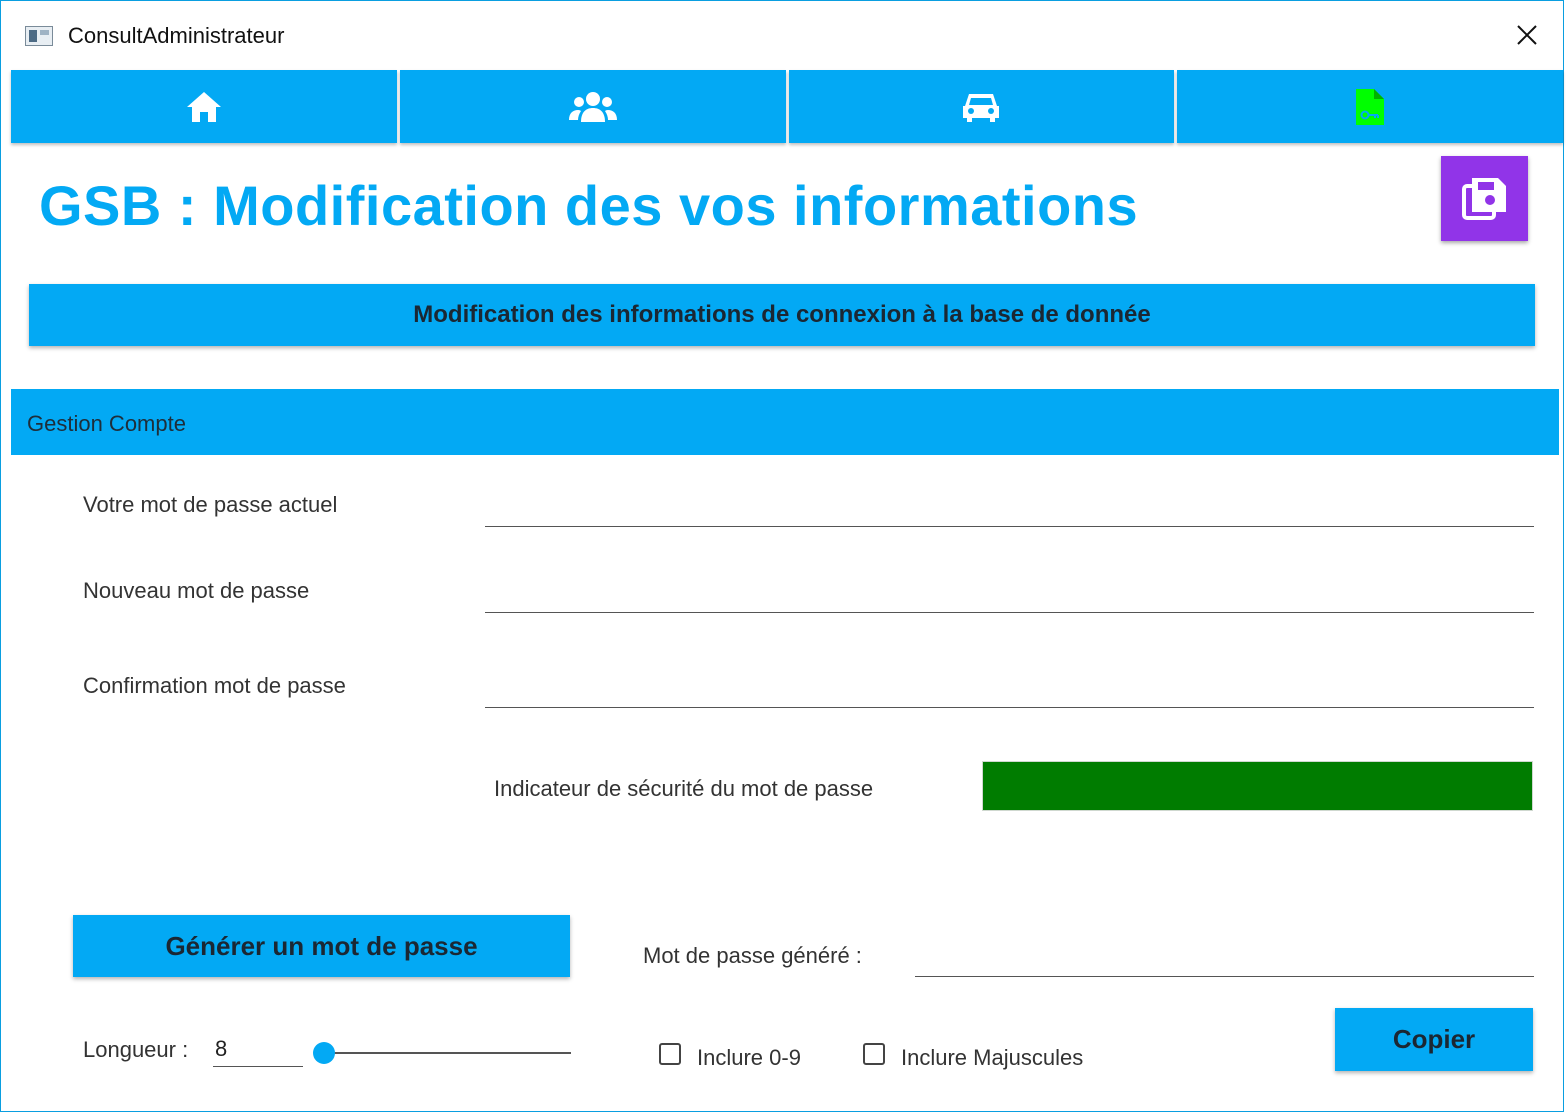 This screenshot has width=1566, height=1114. I want to click on window-title: ConsultAdministrateur, so click(176, 35).